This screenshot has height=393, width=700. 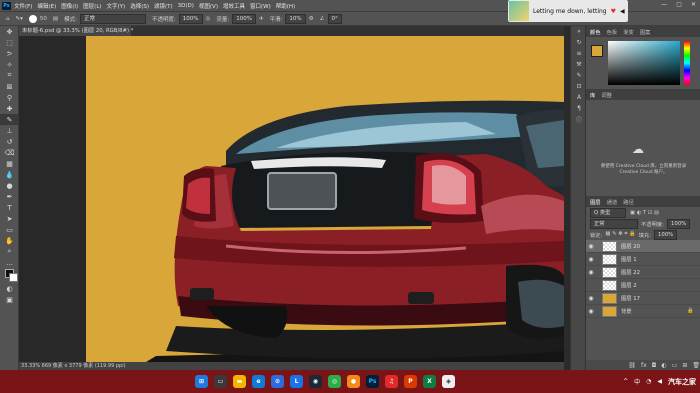 I want to click on crop-tool-icon: ⌗, so click(x=9, y=75).